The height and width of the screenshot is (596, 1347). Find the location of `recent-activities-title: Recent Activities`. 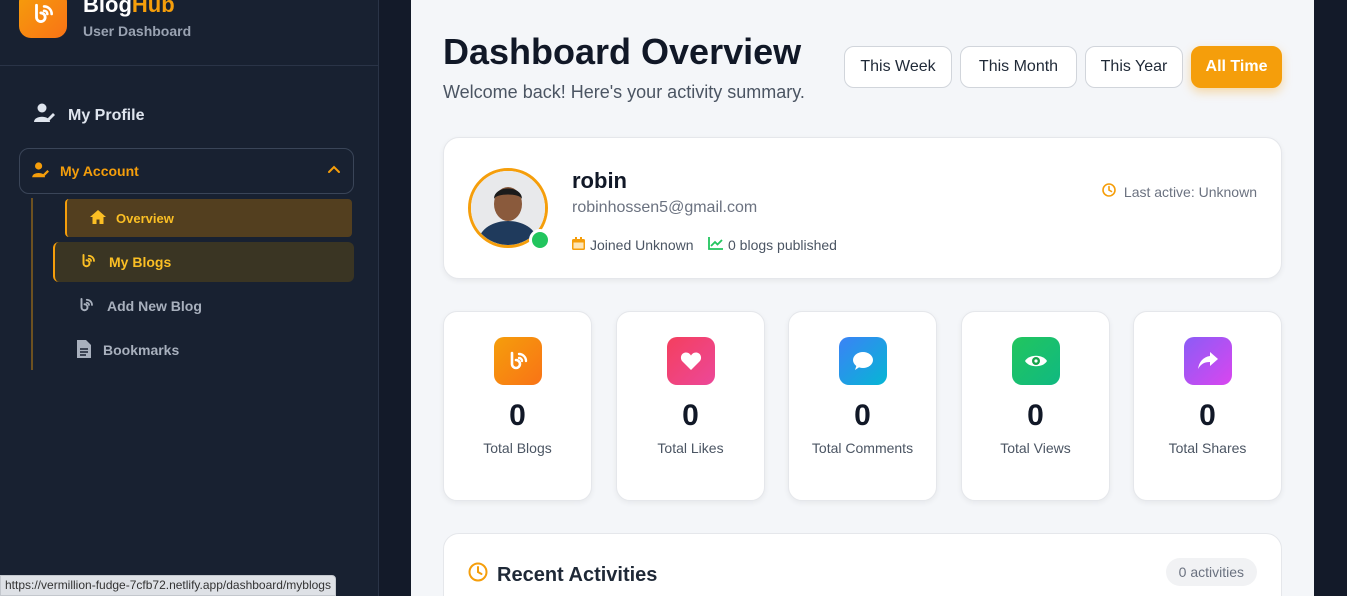

recent-activities-title: Recent Activities is located at coordinates (562, 575).